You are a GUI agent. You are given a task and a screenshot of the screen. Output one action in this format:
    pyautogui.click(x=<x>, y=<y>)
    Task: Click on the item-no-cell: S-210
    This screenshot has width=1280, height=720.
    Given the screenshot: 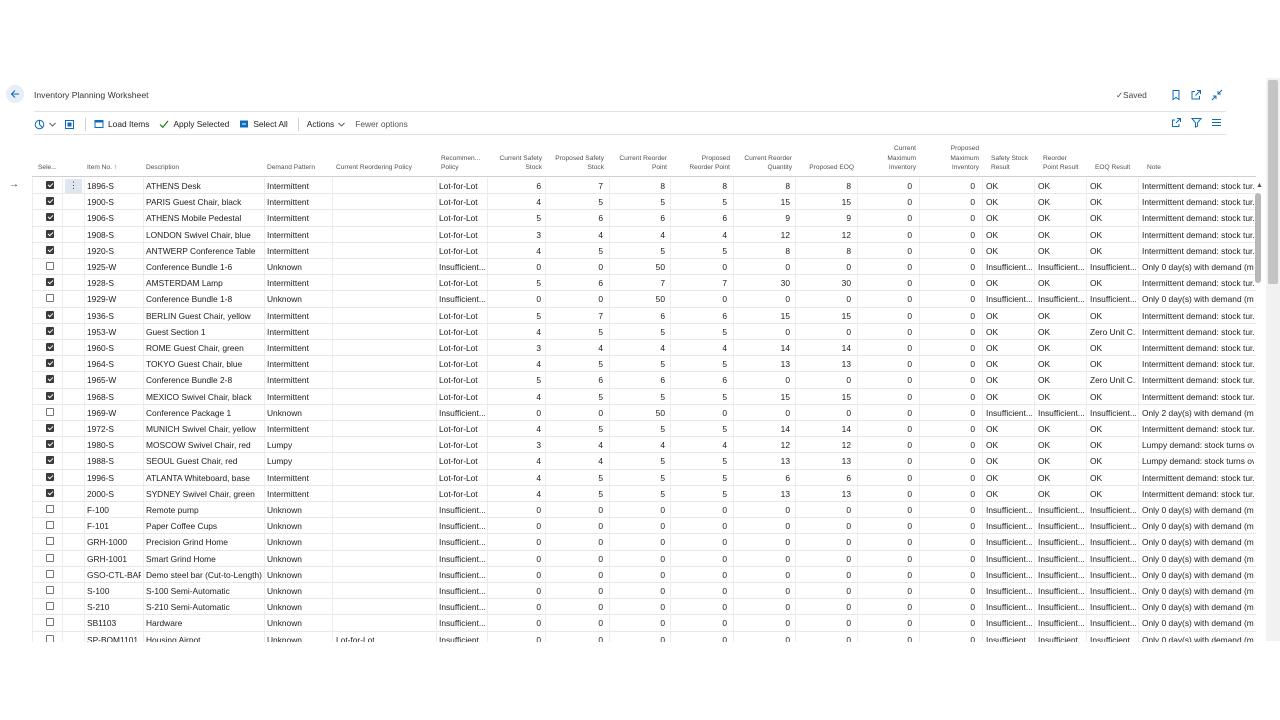 What is the action you would take?
    pyautogui.click(x=114, y=607)
    